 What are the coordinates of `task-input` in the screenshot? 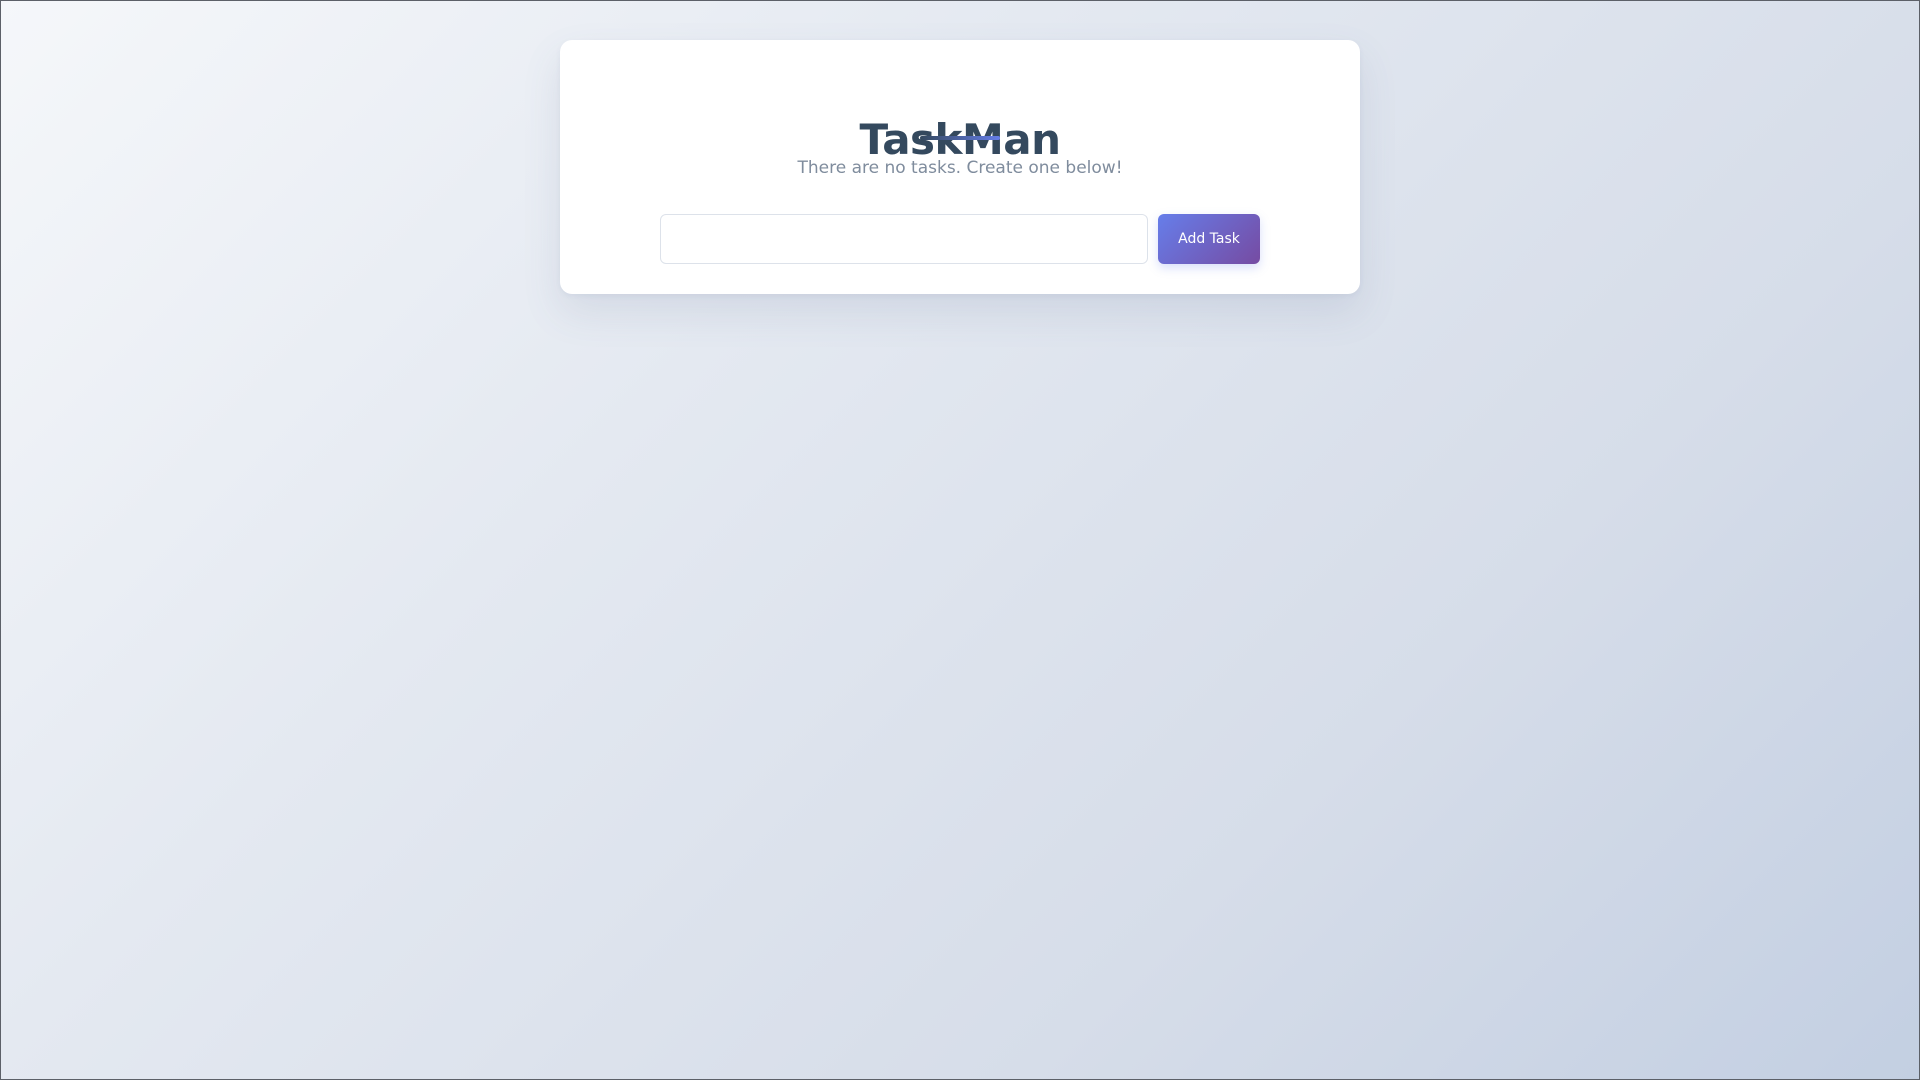 It's located at (904, 239).